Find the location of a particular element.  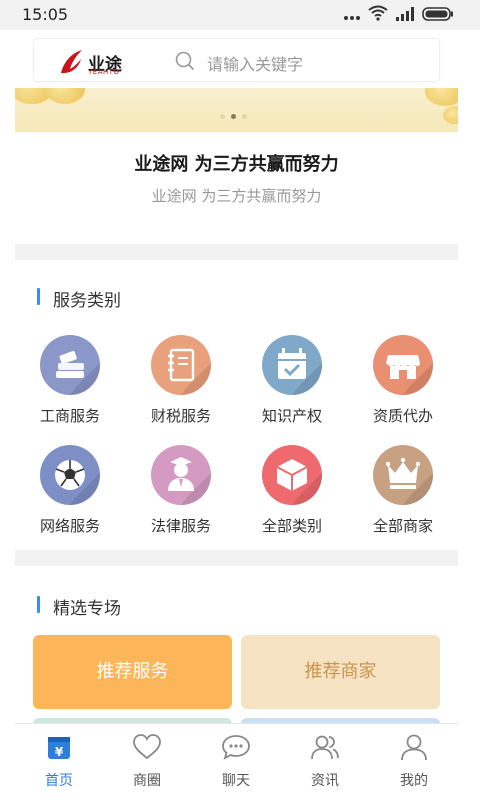

carousel-dots is located at coordinates (233, 116).